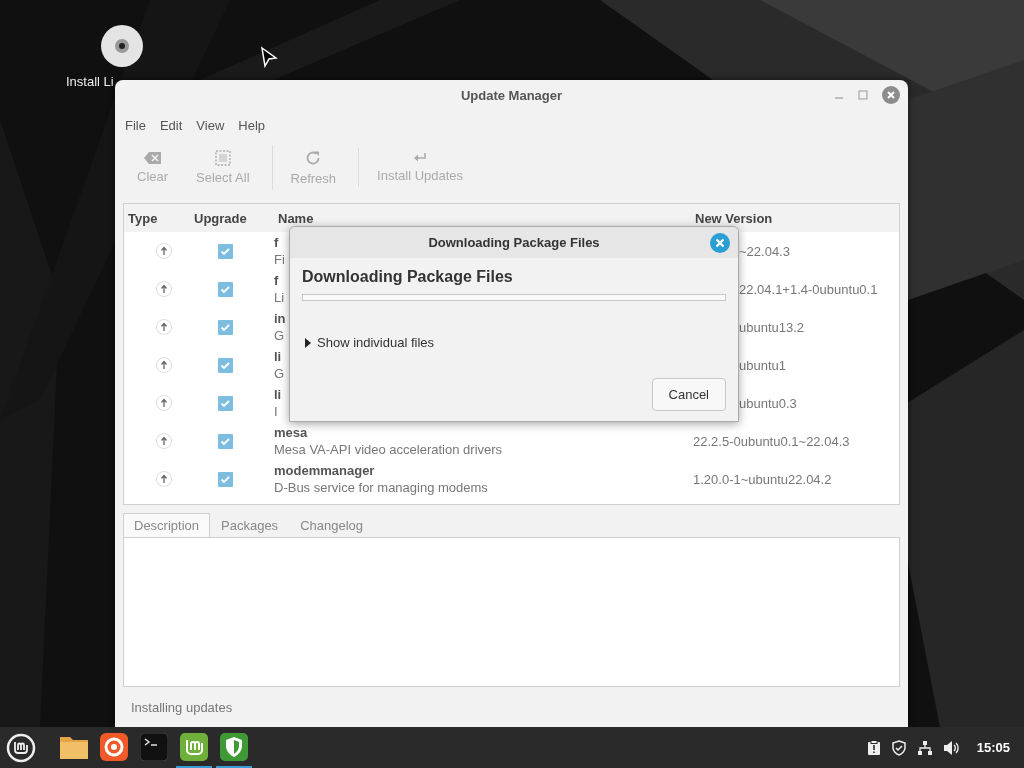 Image resolution: width=1024 pixels, height=768 pixels. Describe the element at coordinates (324, 470) in the screenshot. I see `package-name: modemmanager` at that location.